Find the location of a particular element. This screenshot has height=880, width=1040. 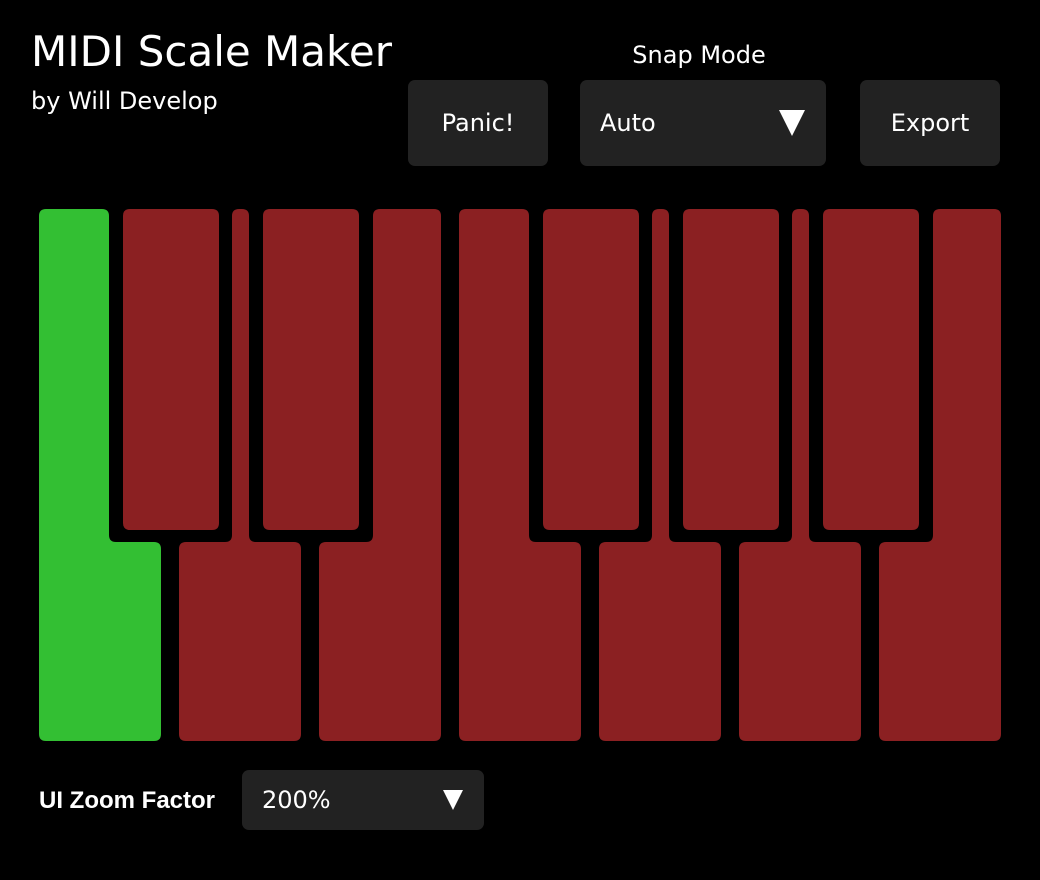

piano-key-g-sharp-shape is located at coordinates (731, 369).